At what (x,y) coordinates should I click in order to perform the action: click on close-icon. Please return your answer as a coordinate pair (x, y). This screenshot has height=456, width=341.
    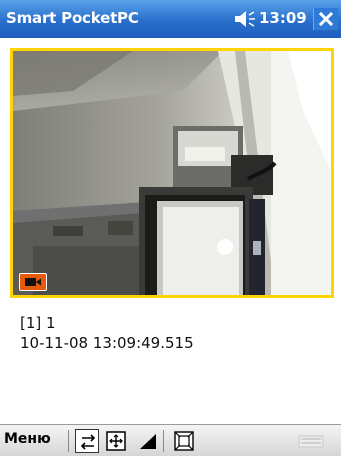
    Looking at the image, I should click on (326, 19).